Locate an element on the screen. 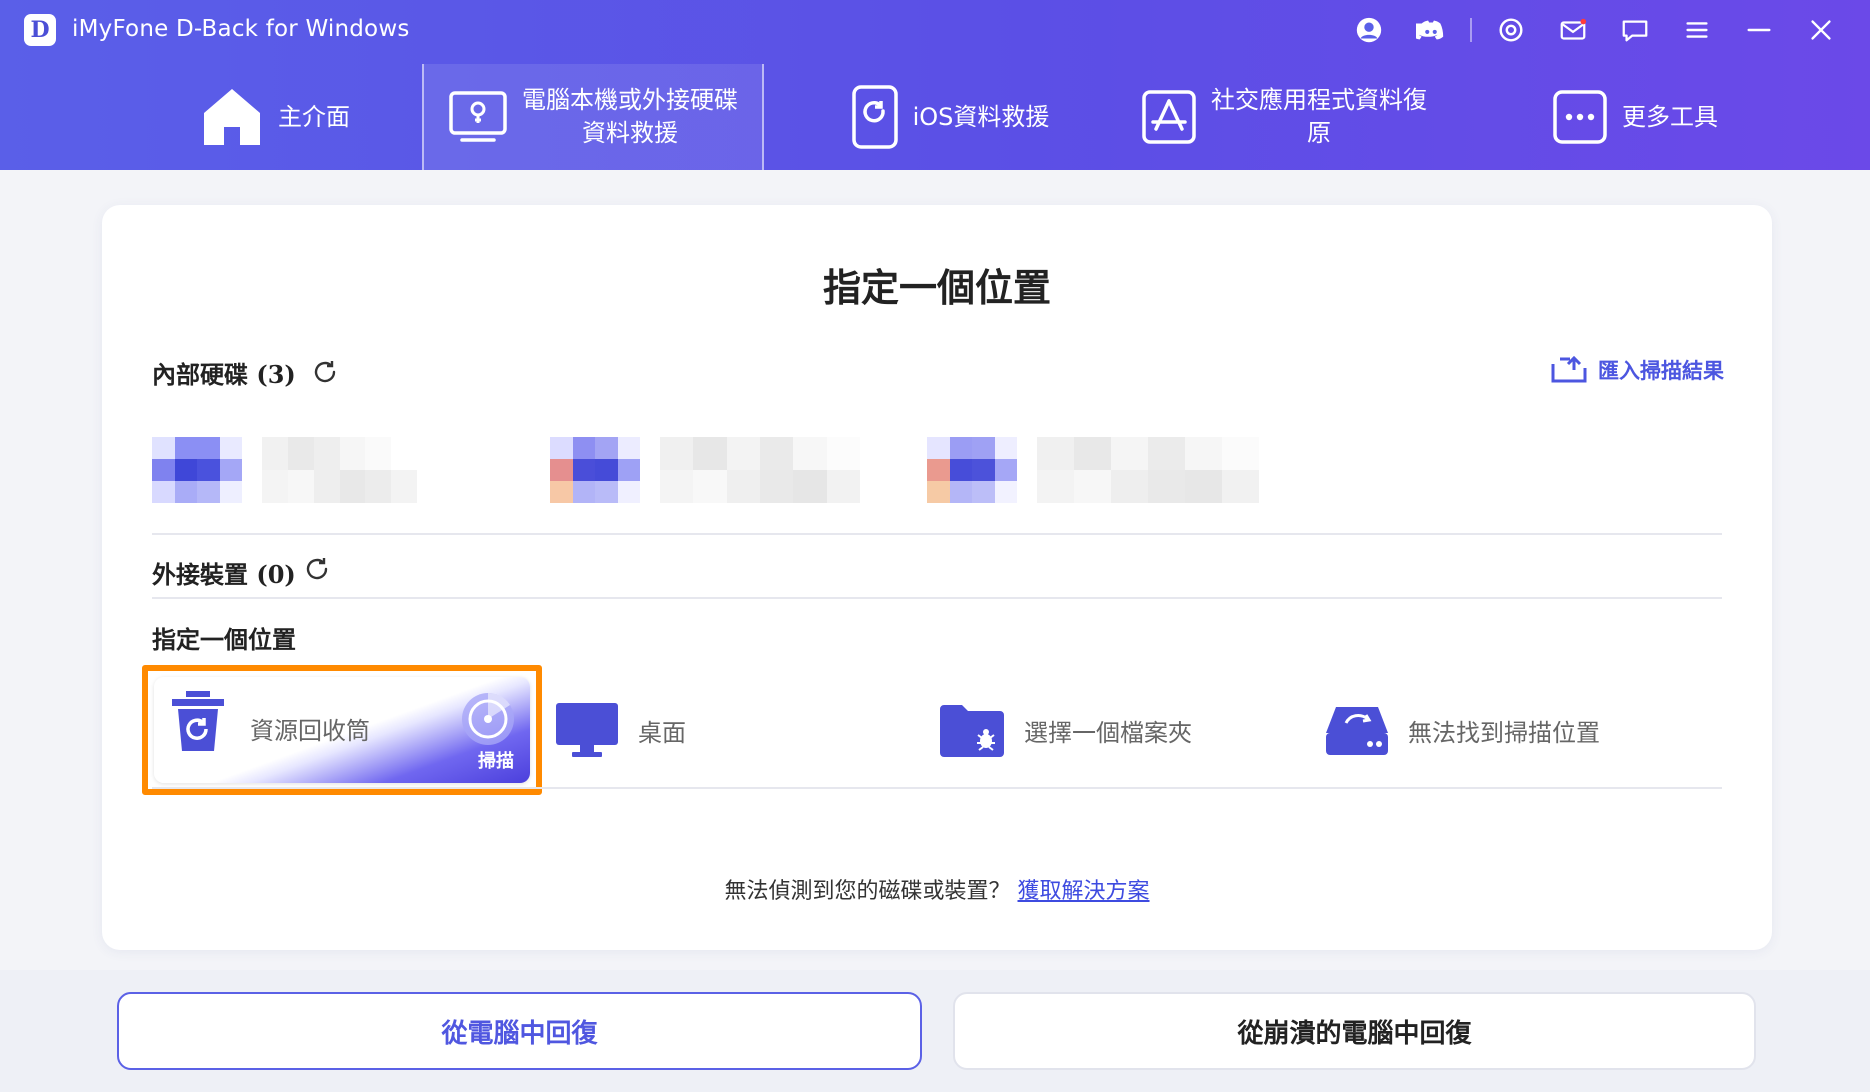  cannot-find-location-label: 無法找到掃描位置 is located at coordinates (1504, 732).